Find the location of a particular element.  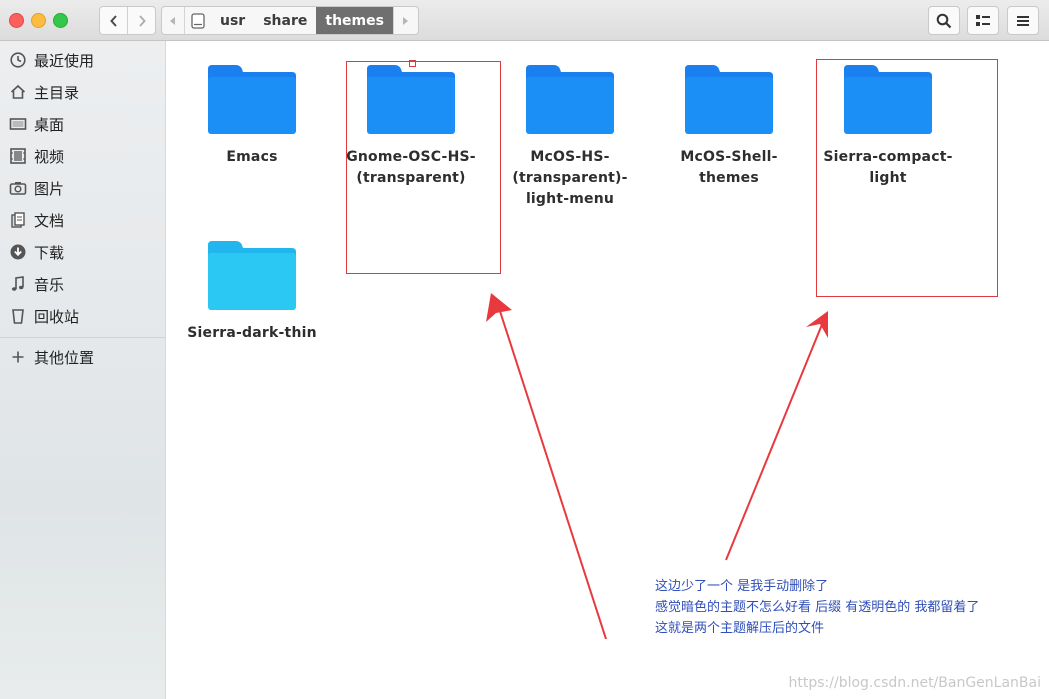

annotation-line: 这就是两个主题解压后的文件 is located at coordinates (740, 628).